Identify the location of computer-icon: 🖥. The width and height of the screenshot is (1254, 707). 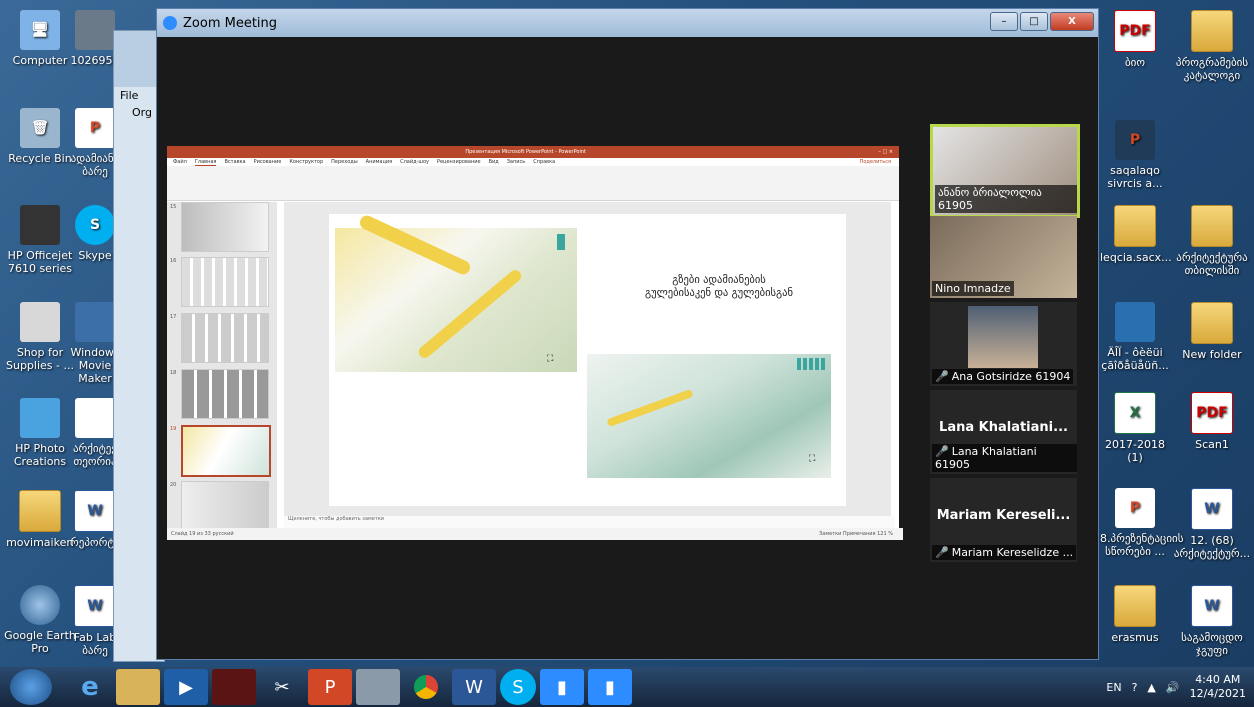
(40, 30).